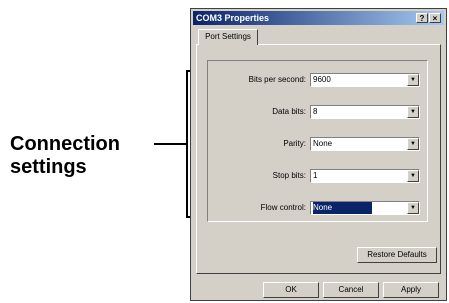 This screenshot has width=449, height=303. Describe the element at coordinates (351, 290) in the screenshot. I see `cancel-button: Cancel` at that location.